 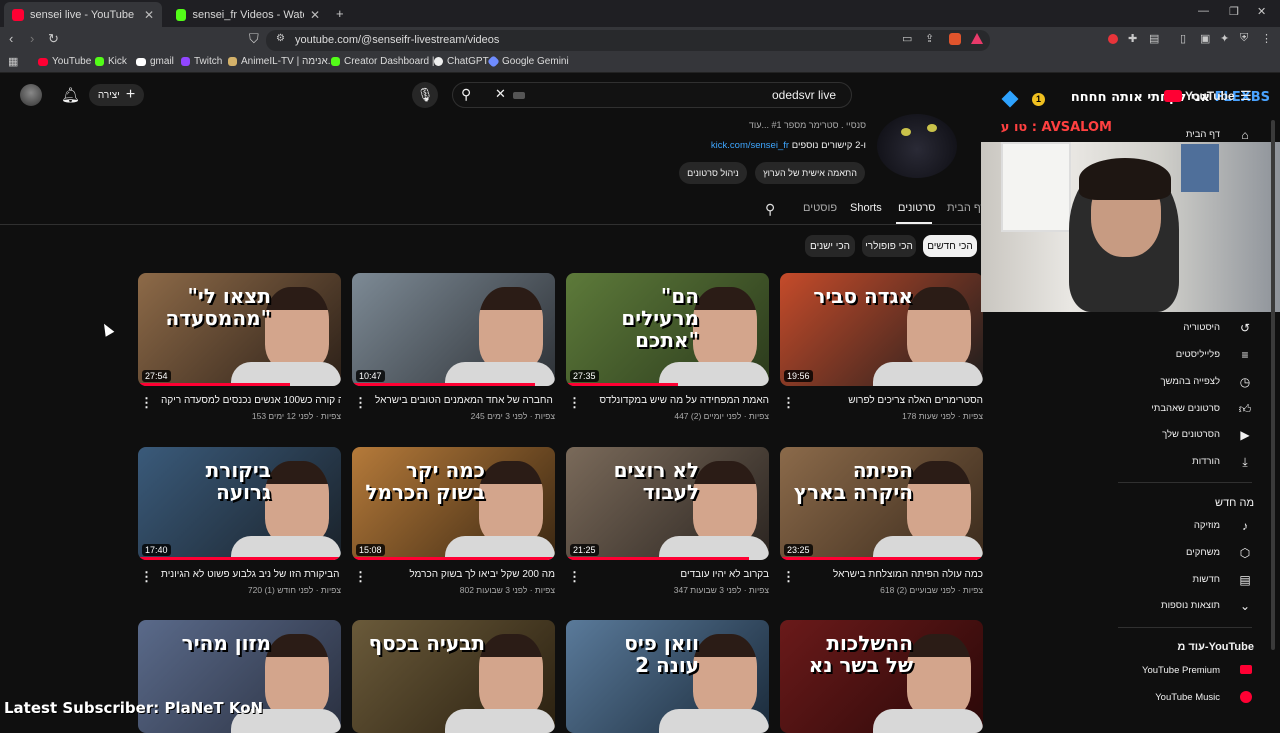 I want to click on history-icon: ↺, so click(x=1245, y=328).